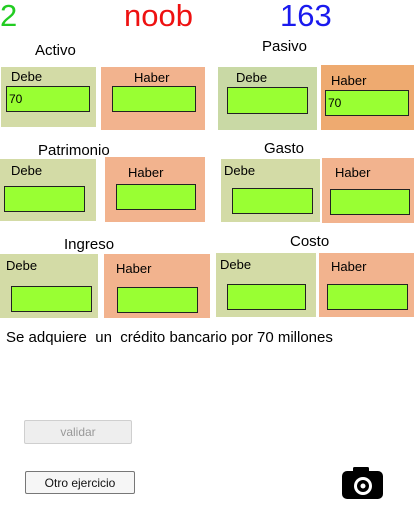 The height and width of the screenshot is (512, 415). I want to click on account-title-gasto: Gasto, so click(284, 148).